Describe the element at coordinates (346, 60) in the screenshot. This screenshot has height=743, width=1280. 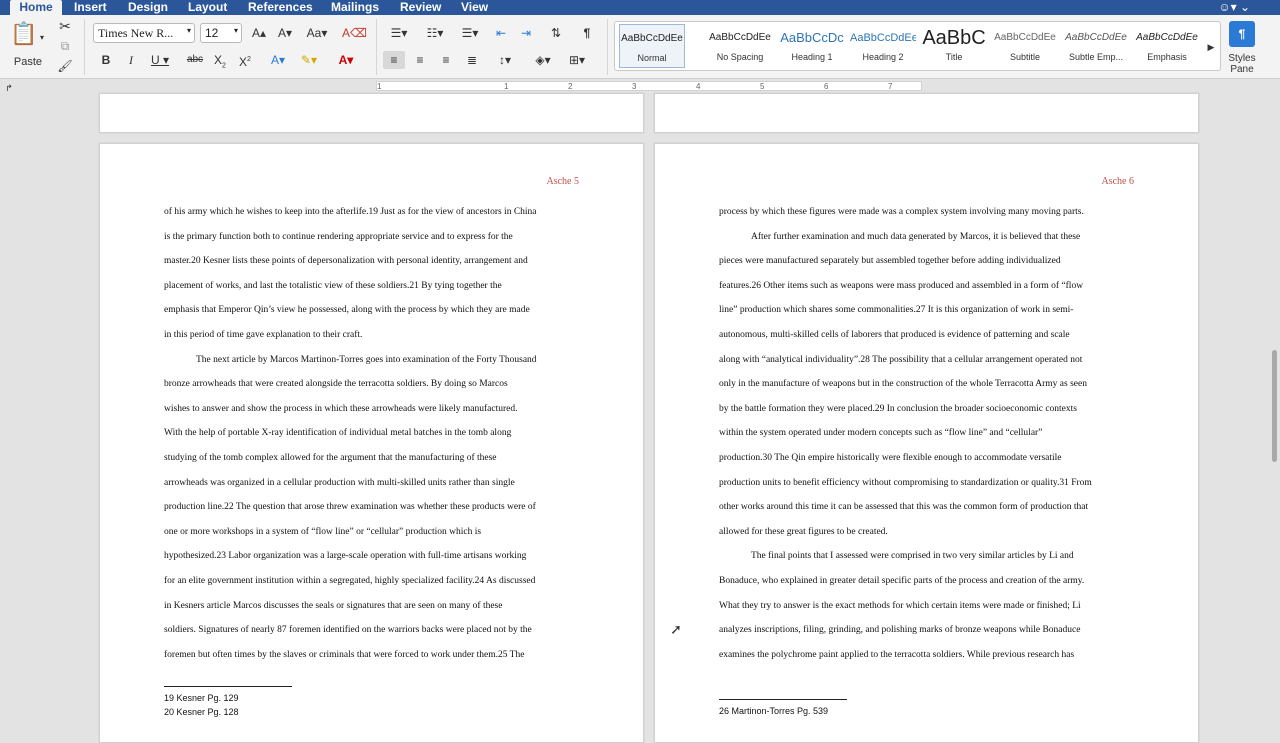
I see `font-color-icon: A▾` at that location.